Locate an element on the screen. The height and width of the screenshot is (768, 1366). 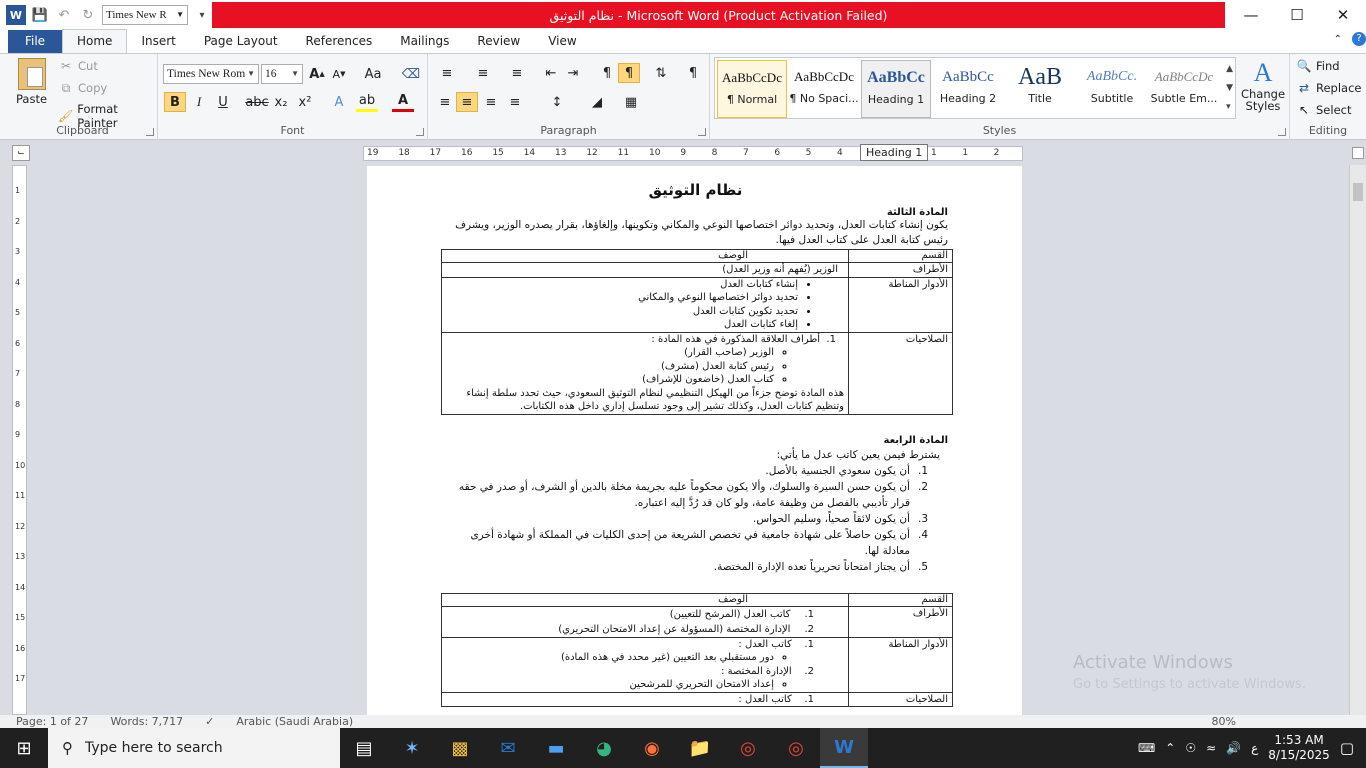
undo-icon: ↶ is located at coordinates (64, 15).